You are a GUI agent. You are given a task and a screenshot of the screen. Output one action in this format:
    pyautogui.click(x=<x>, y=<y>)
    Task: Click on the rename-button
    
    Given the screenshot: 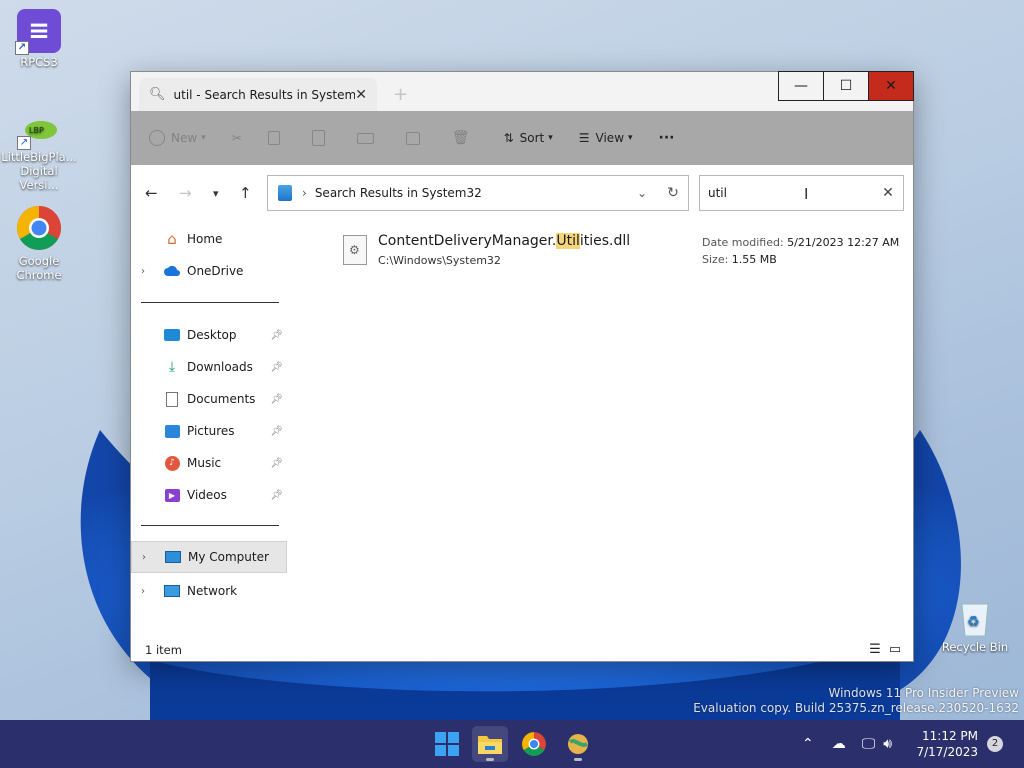 What is the action you would take?
    pyautogui.click(x=368, y=138)
    